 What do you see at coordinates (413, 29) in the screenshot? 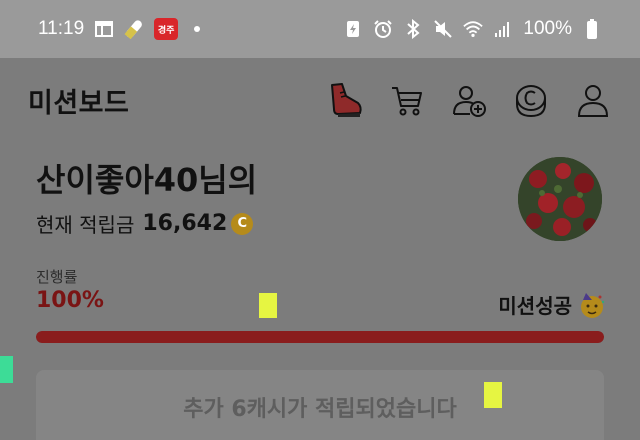
I see `bluetooth-icon` at bounding box center [413, 29].